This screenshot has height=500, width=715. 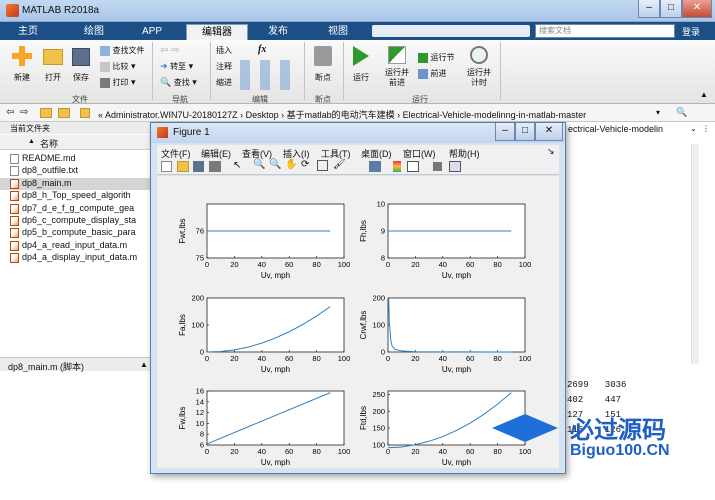 What do you see at coordinates (46, 113) in the screenshot?
I see `up-folder-icon` at bounding box center [46, 113].